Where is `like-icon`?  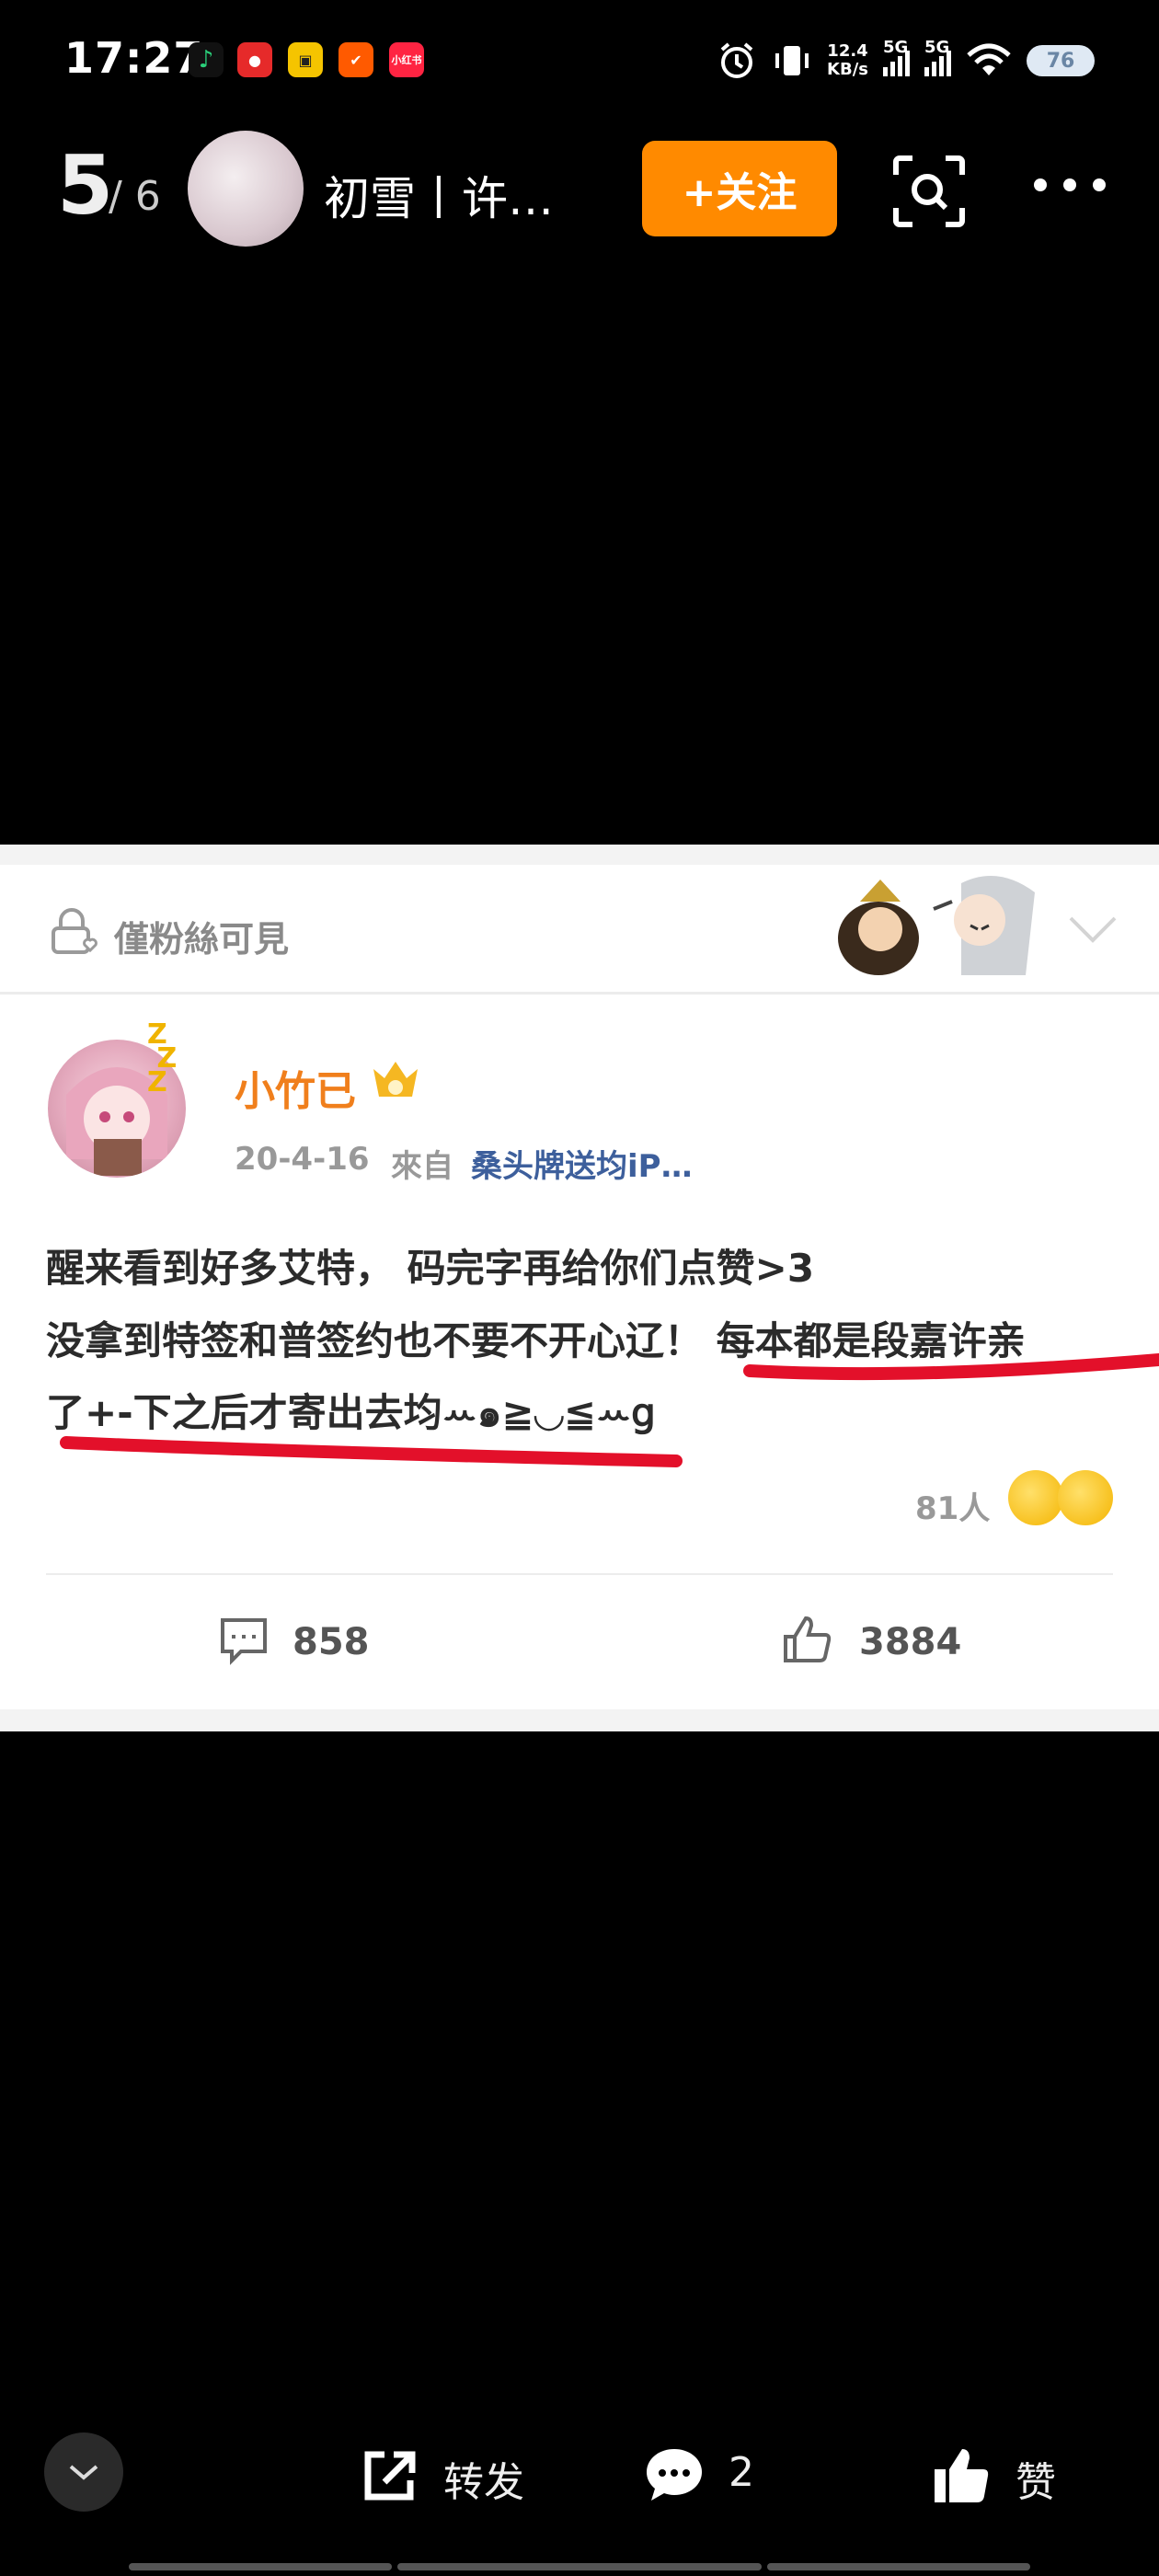 like-icon is located at coordinates (961, 2476).